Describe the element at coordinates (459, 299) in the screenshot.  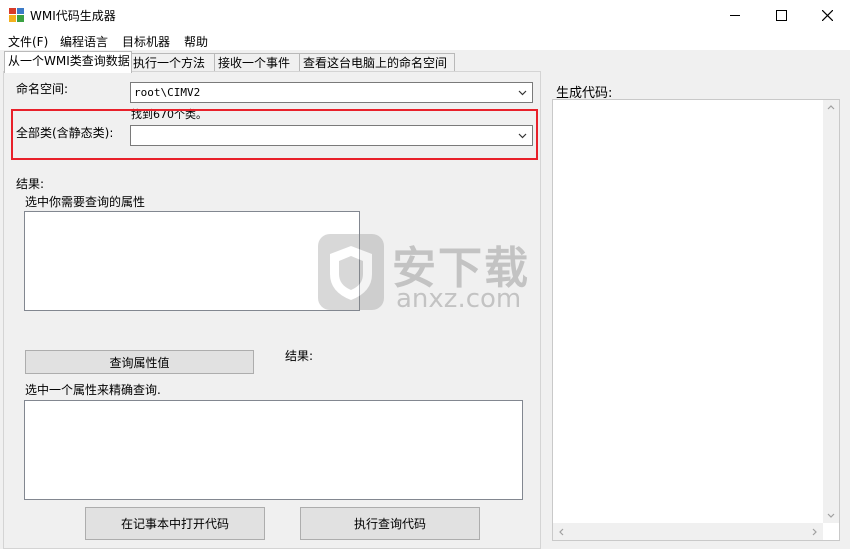
I see `watermark-subtext: anxz.com` at that location.